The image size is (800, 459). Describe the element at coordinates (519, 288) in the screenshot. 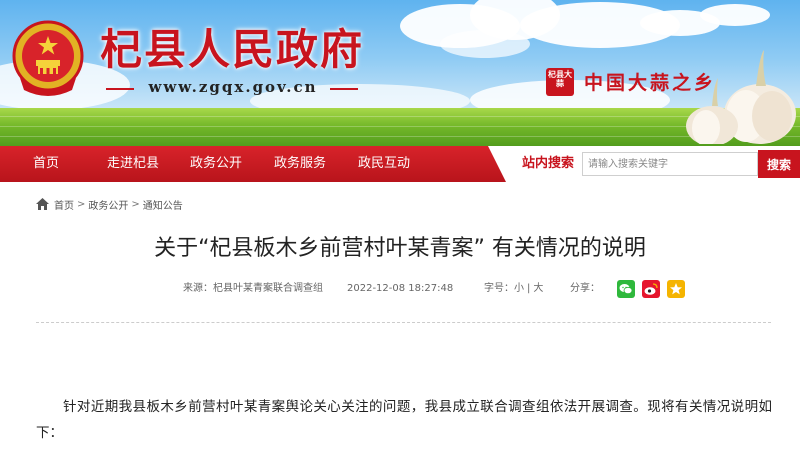

I see `font-small-link: 小` at that location.